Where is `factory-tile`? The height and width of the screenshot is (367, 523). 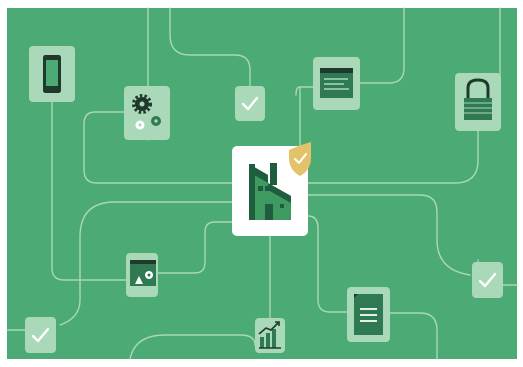
factory-tile is located at coordinates (271, 189).